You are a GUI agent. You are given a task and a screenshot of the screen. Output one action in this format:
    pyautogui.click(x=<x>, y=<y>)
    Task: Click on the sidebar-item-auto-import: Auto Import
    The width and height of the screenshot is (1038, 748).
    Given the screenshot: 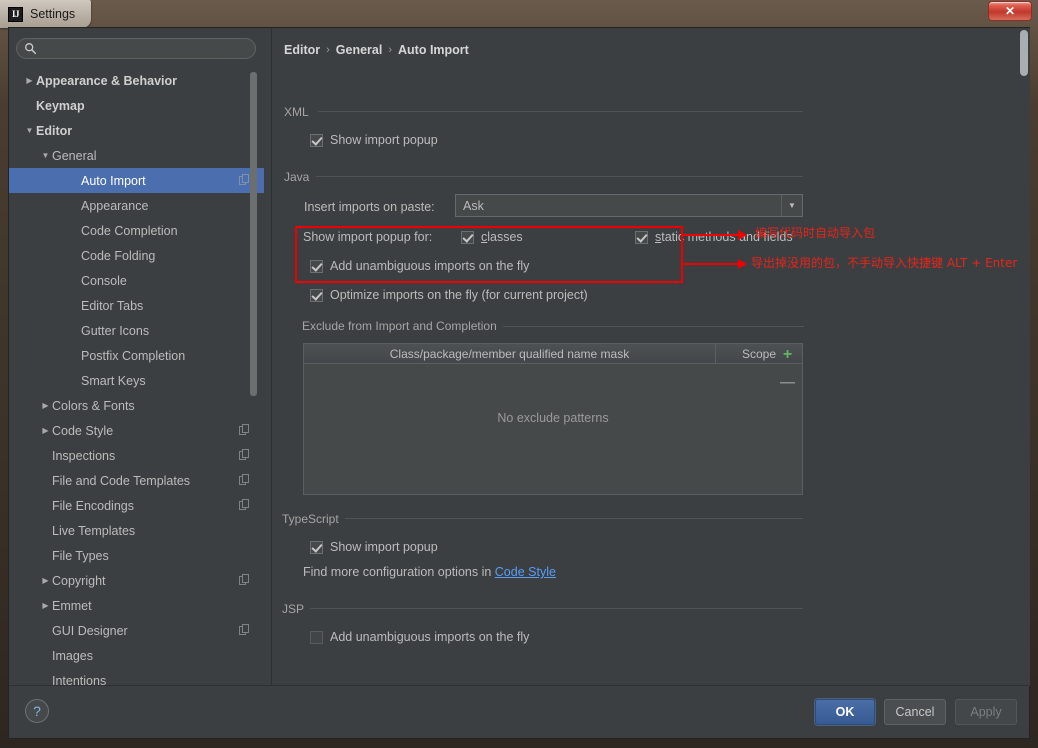 What is the action you would take?
    pyautogui.click(x=136, y=180)
    